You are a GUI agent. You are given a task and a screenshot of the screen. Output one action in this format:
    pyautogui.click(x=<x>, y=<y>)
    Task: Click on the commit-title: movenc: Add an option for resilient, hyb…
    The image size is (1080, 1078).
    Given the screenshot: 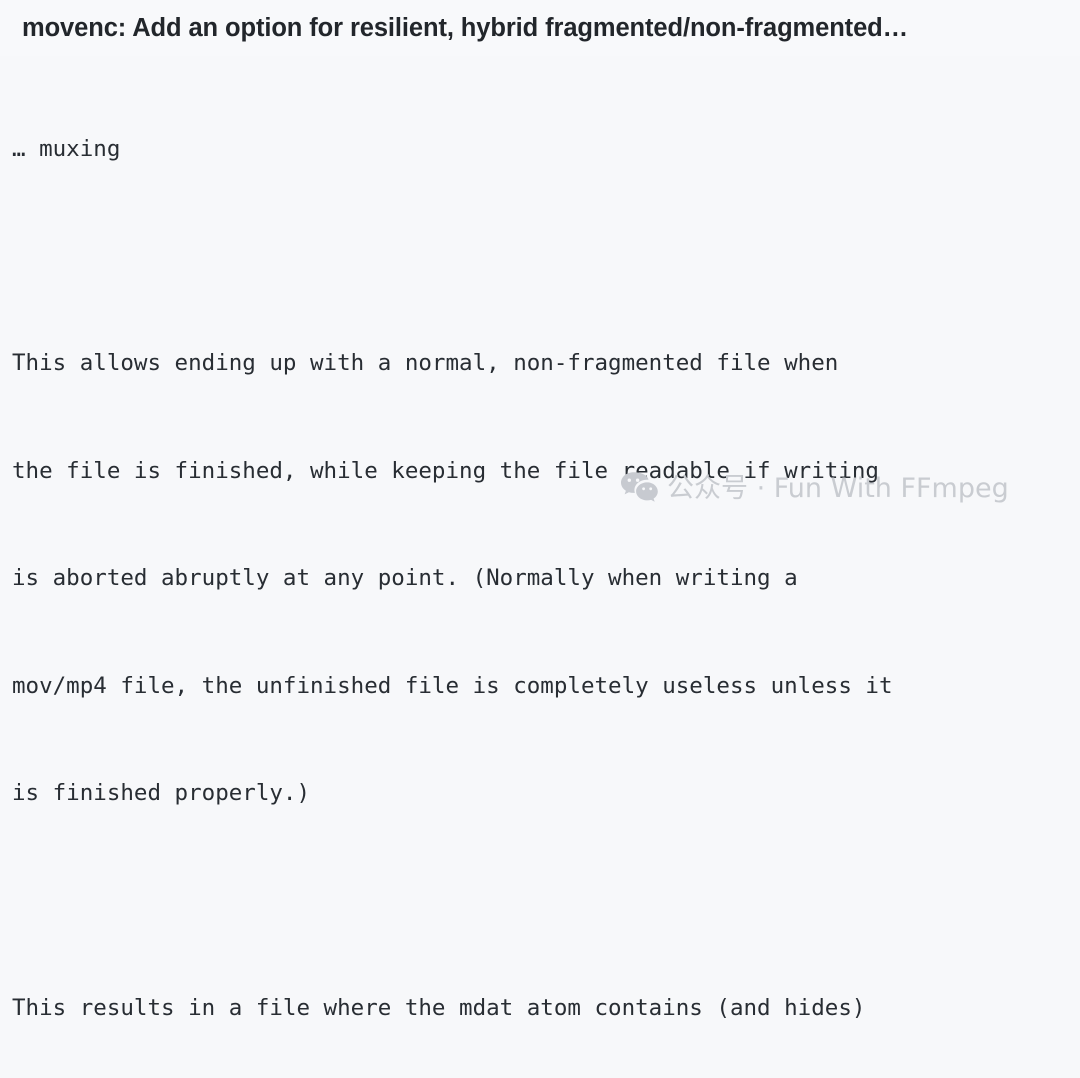 What is the action you would take?
    pyautogui.click(x=540, y=28)
    